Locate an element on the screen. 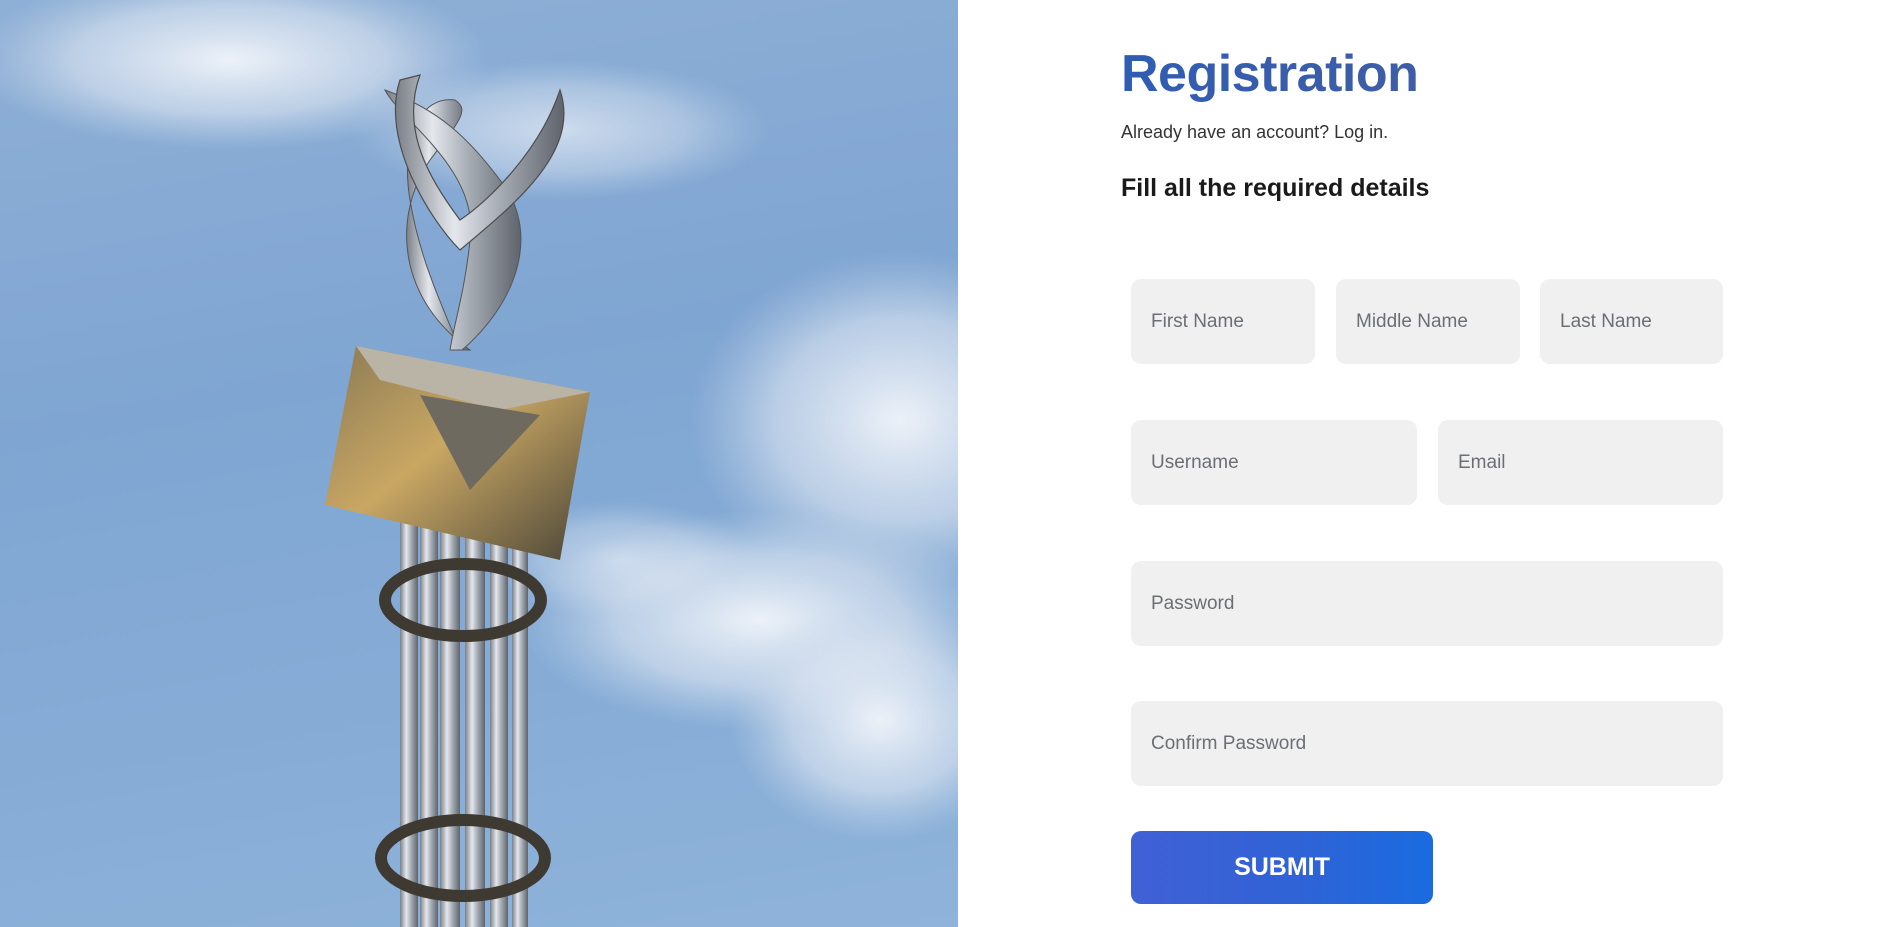 This screenshot has height=927, width=1898. login-link: Already have an account? Log in. is located at coordinates (1254, 132).